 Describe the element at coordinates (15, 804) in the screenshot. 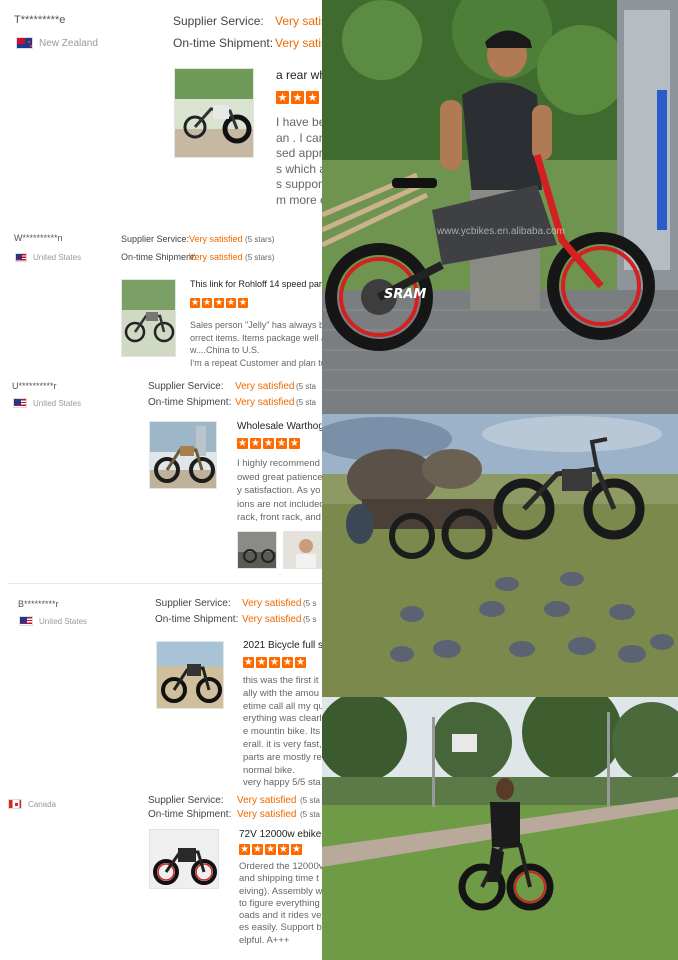

I see `canada-flag-icon` at that location.